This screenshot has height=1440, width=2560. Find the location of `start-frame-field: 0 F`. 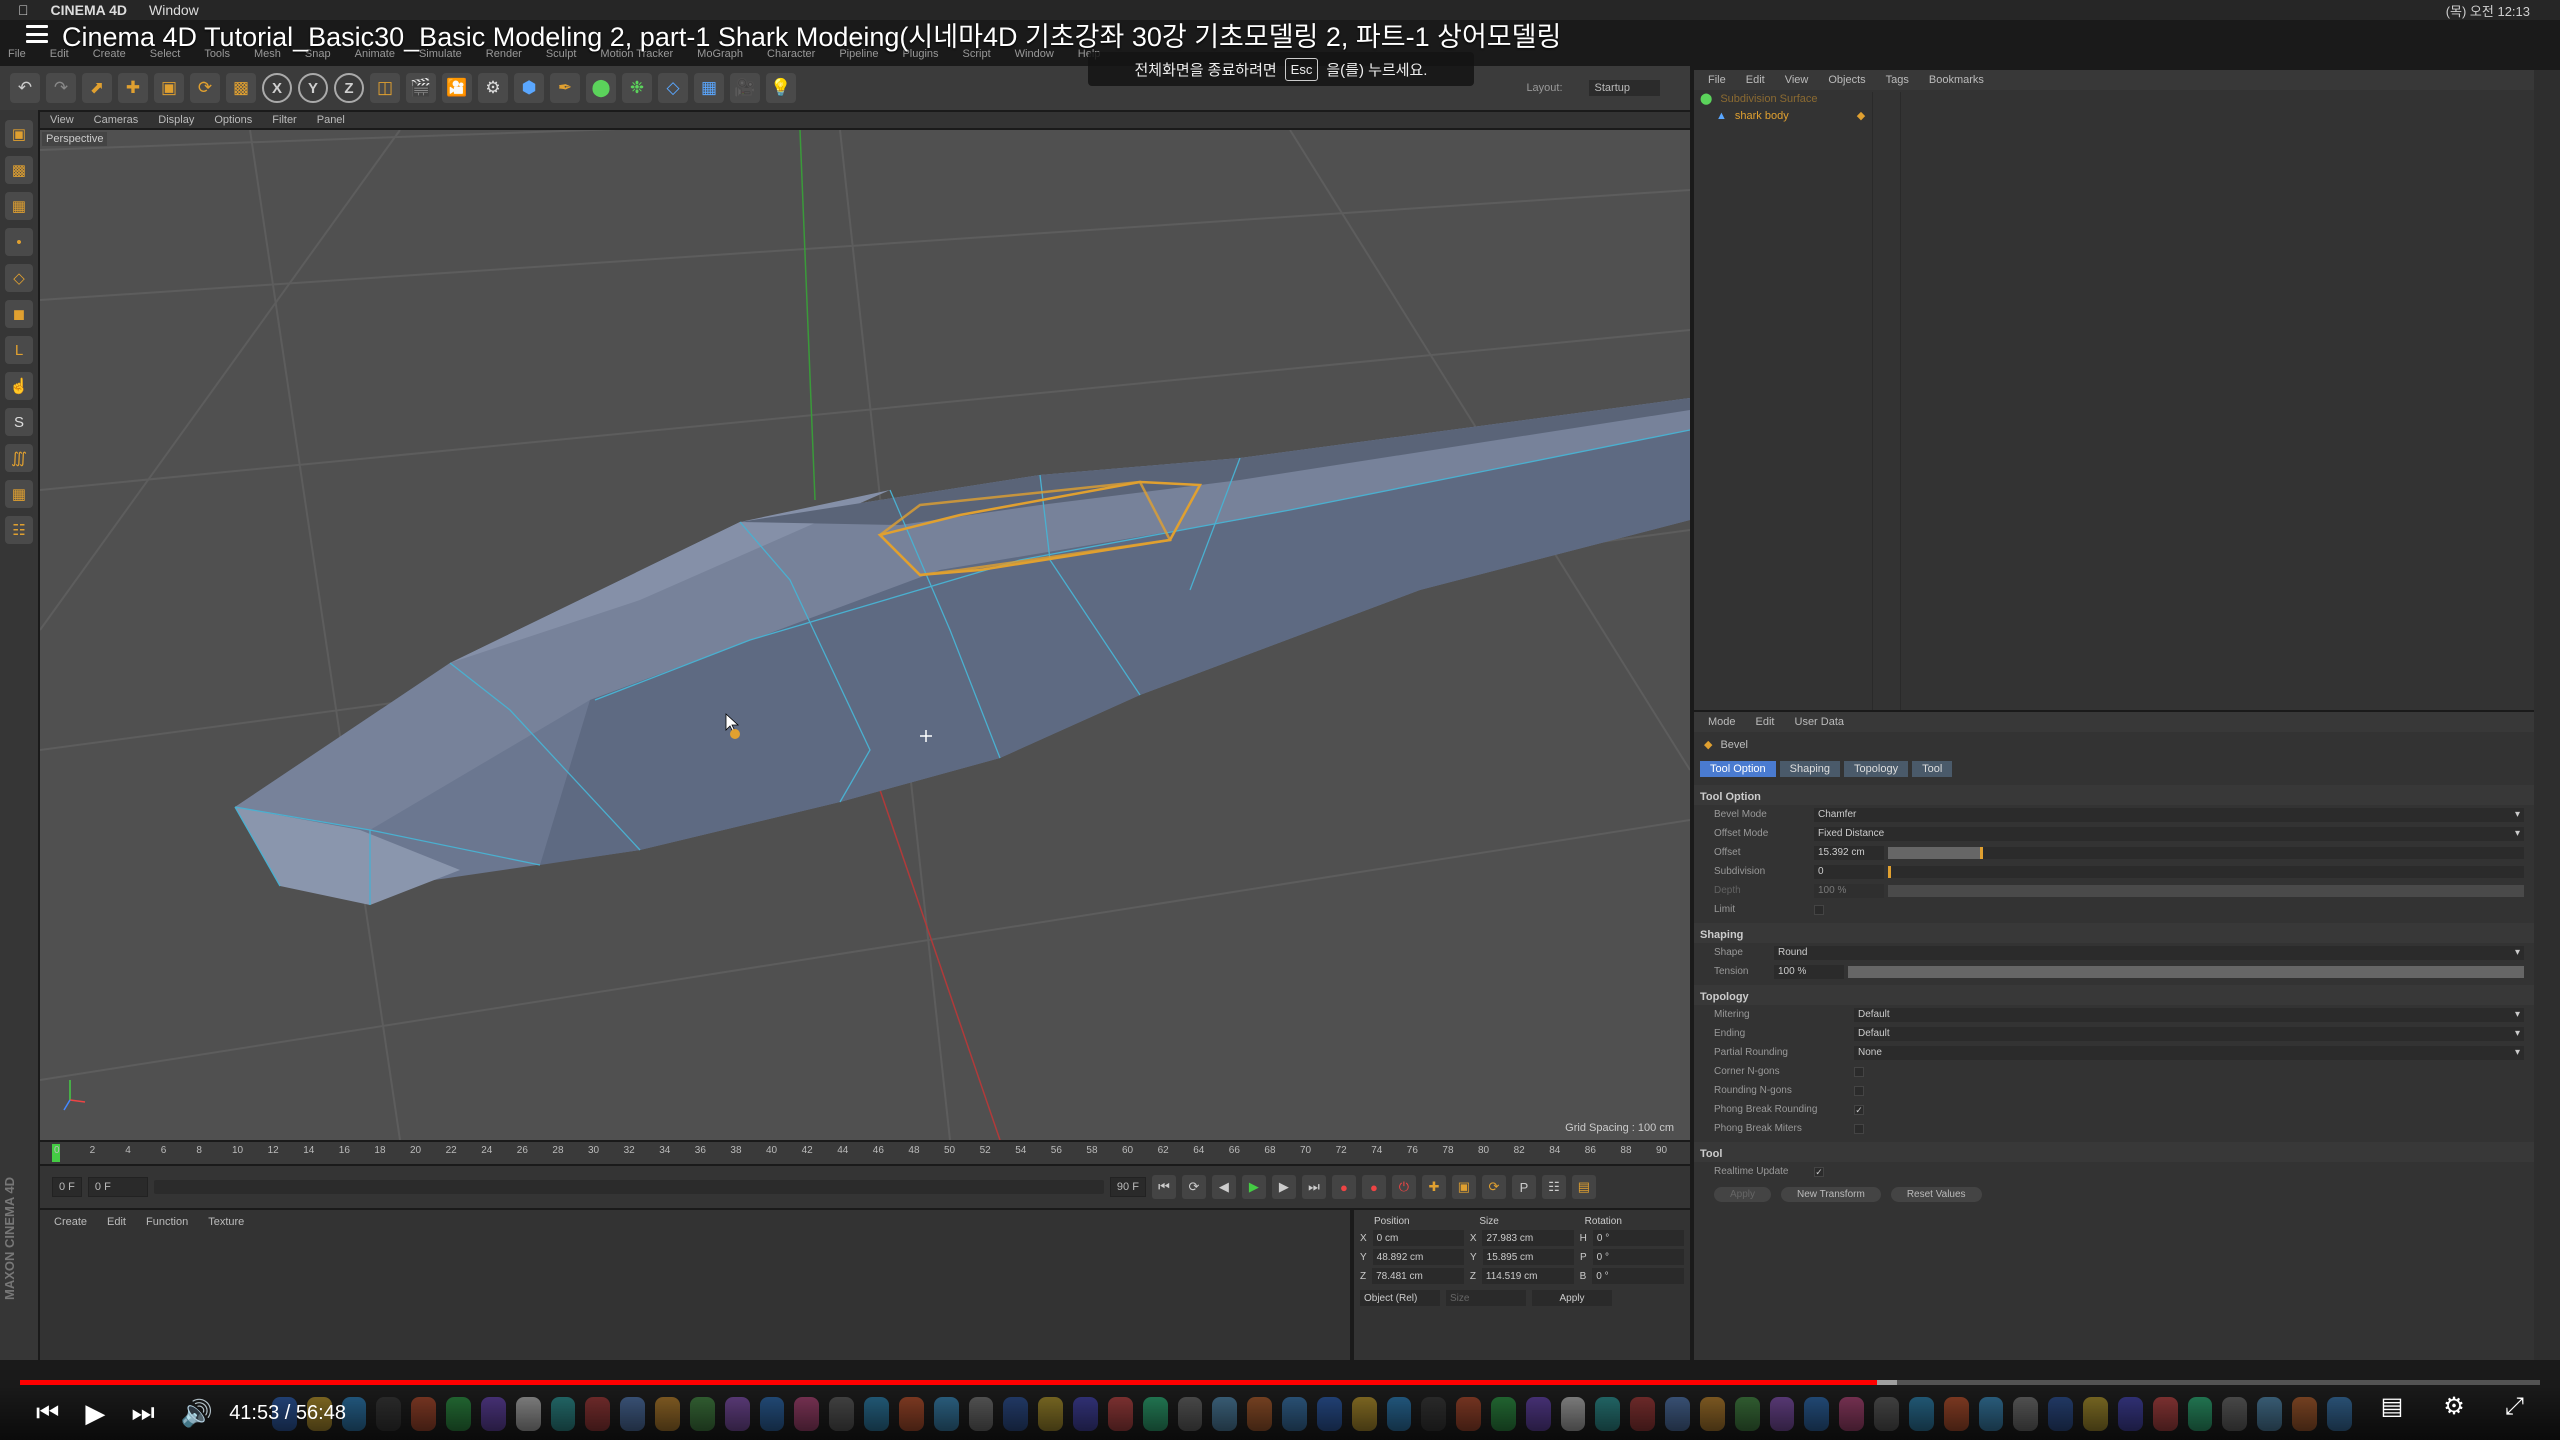

start-frame-field: 0 F is located at coordinates (117, 1187).